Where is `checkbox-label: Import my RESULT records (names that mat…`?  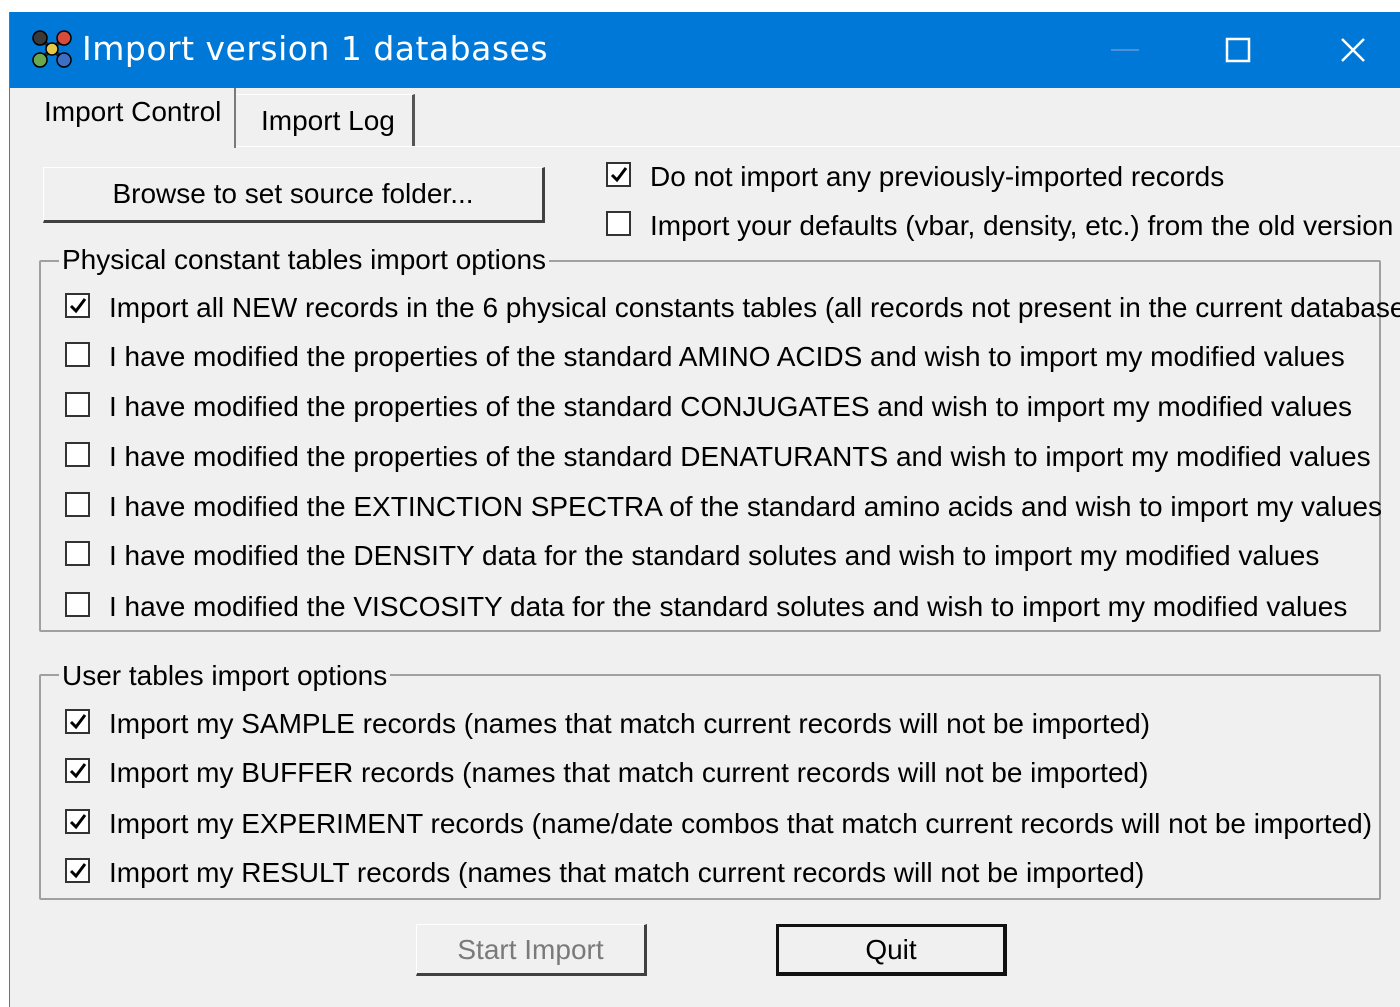 checkbox-label: Import my RESULT records (names that mat… is located at coordinates (627, 872).